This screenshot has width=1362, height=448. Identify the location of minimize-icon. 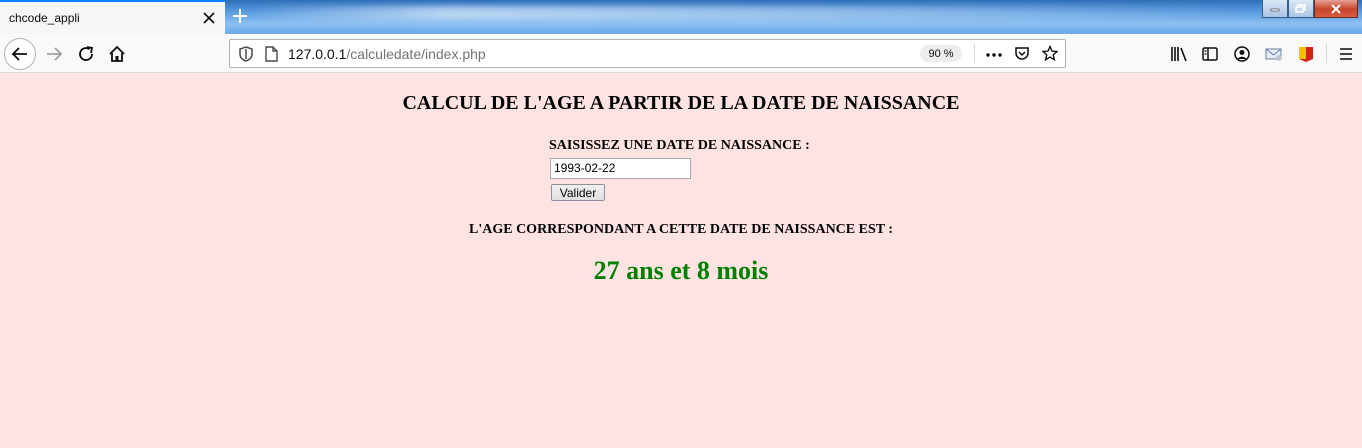
(1275, 9).